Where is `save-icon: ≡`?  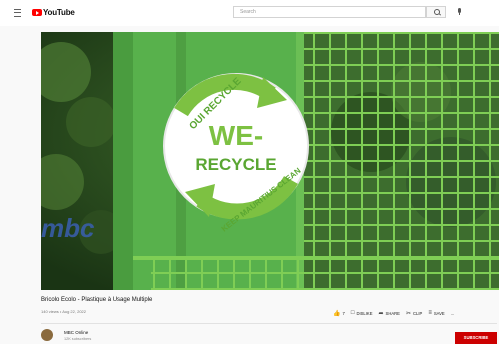 save-icon: ≡ is located at coordinates (430, 313).